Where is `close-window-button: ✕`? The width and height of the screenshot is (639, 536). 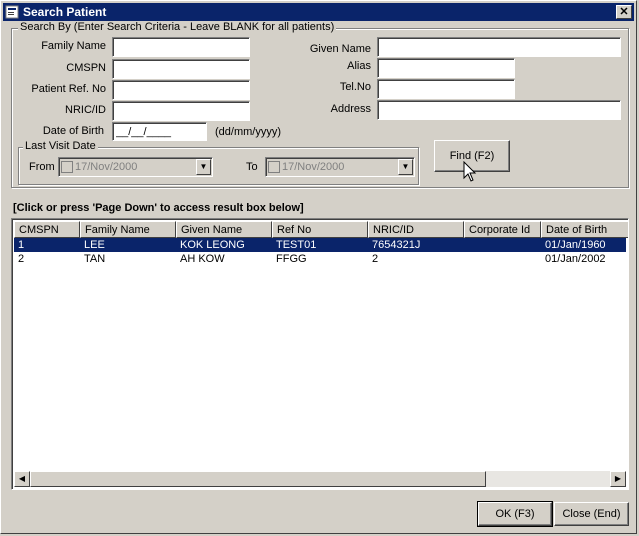 close-window-button: ✕ is located at coordinates (624, 12).